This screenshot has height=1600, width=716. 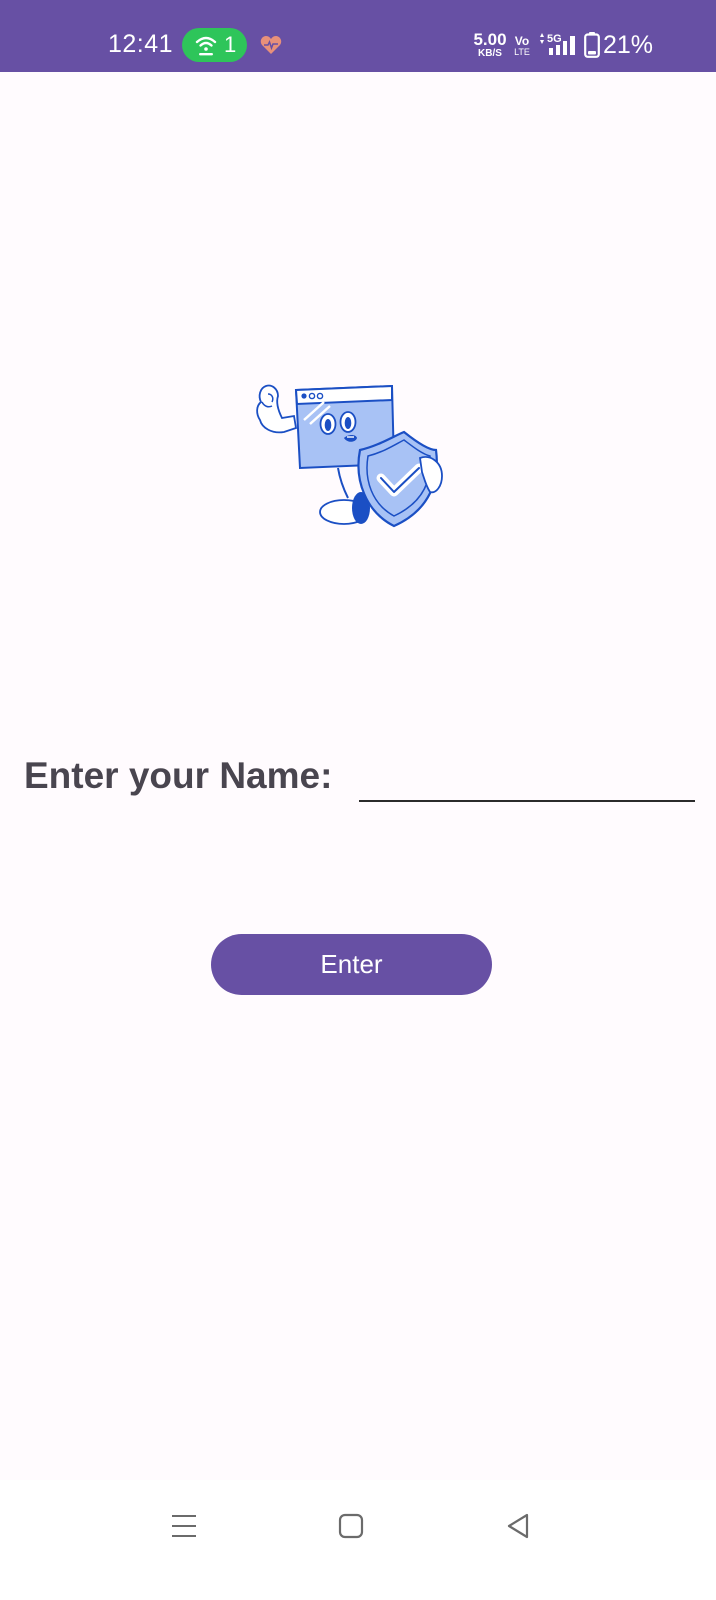 What do you see at coordinates (490, 53) in the screenshot?
I see `network-speed-unit: KB/S` at bounding box center [490, 53].